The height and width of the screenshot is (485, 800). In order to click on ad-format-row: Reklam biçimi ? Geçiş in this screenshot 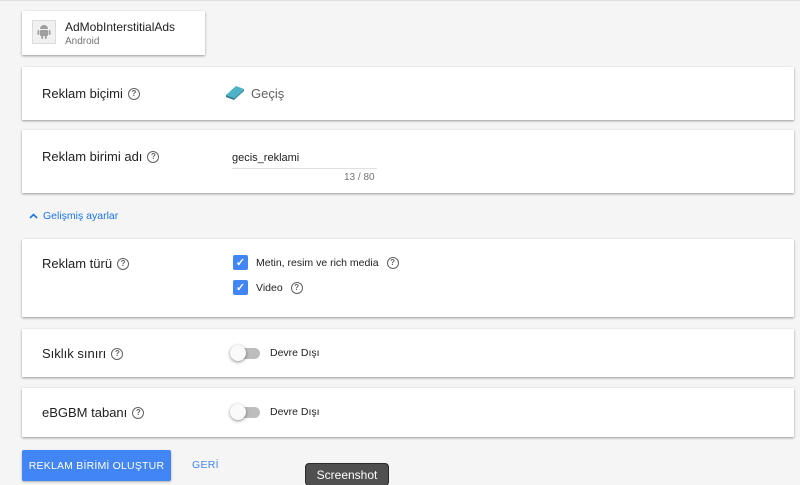, I will do `click(408, 93)`.